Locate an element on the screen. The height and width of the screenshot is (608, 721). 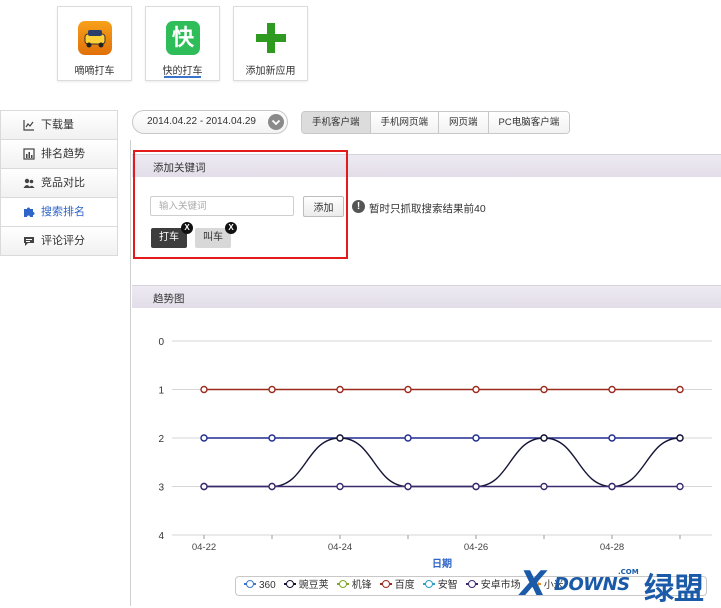
sidebar: 下载量 排名趋势 竞品对比 搜索排名 评论评分 is located at coordinates (59, 183).